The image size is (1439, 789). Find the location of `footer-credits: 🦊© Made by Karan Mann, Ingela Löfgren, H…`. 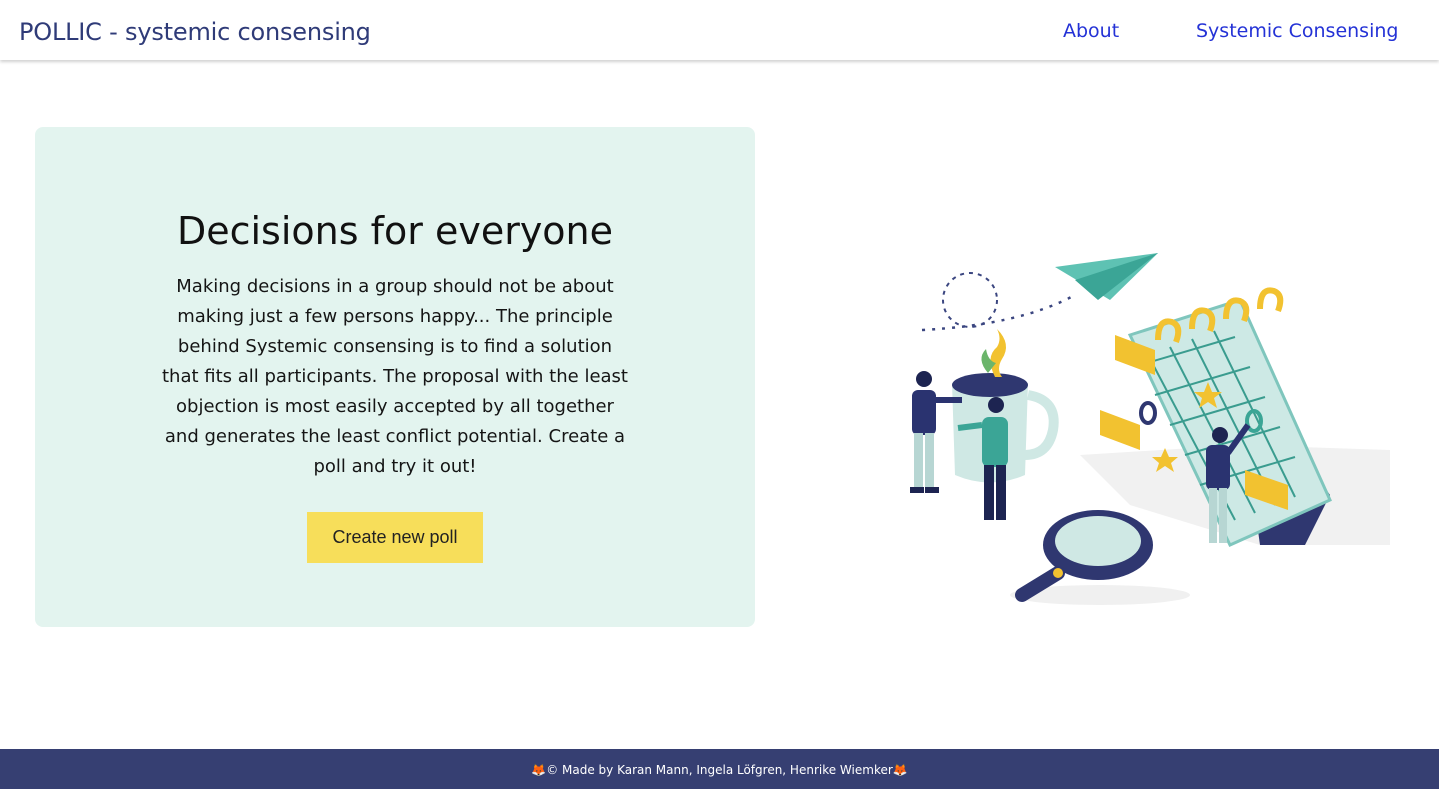

footer-credits: 🦊© Made by Karan Mann, Ingela Löfgren, H… is located at coordinates (719, 770).